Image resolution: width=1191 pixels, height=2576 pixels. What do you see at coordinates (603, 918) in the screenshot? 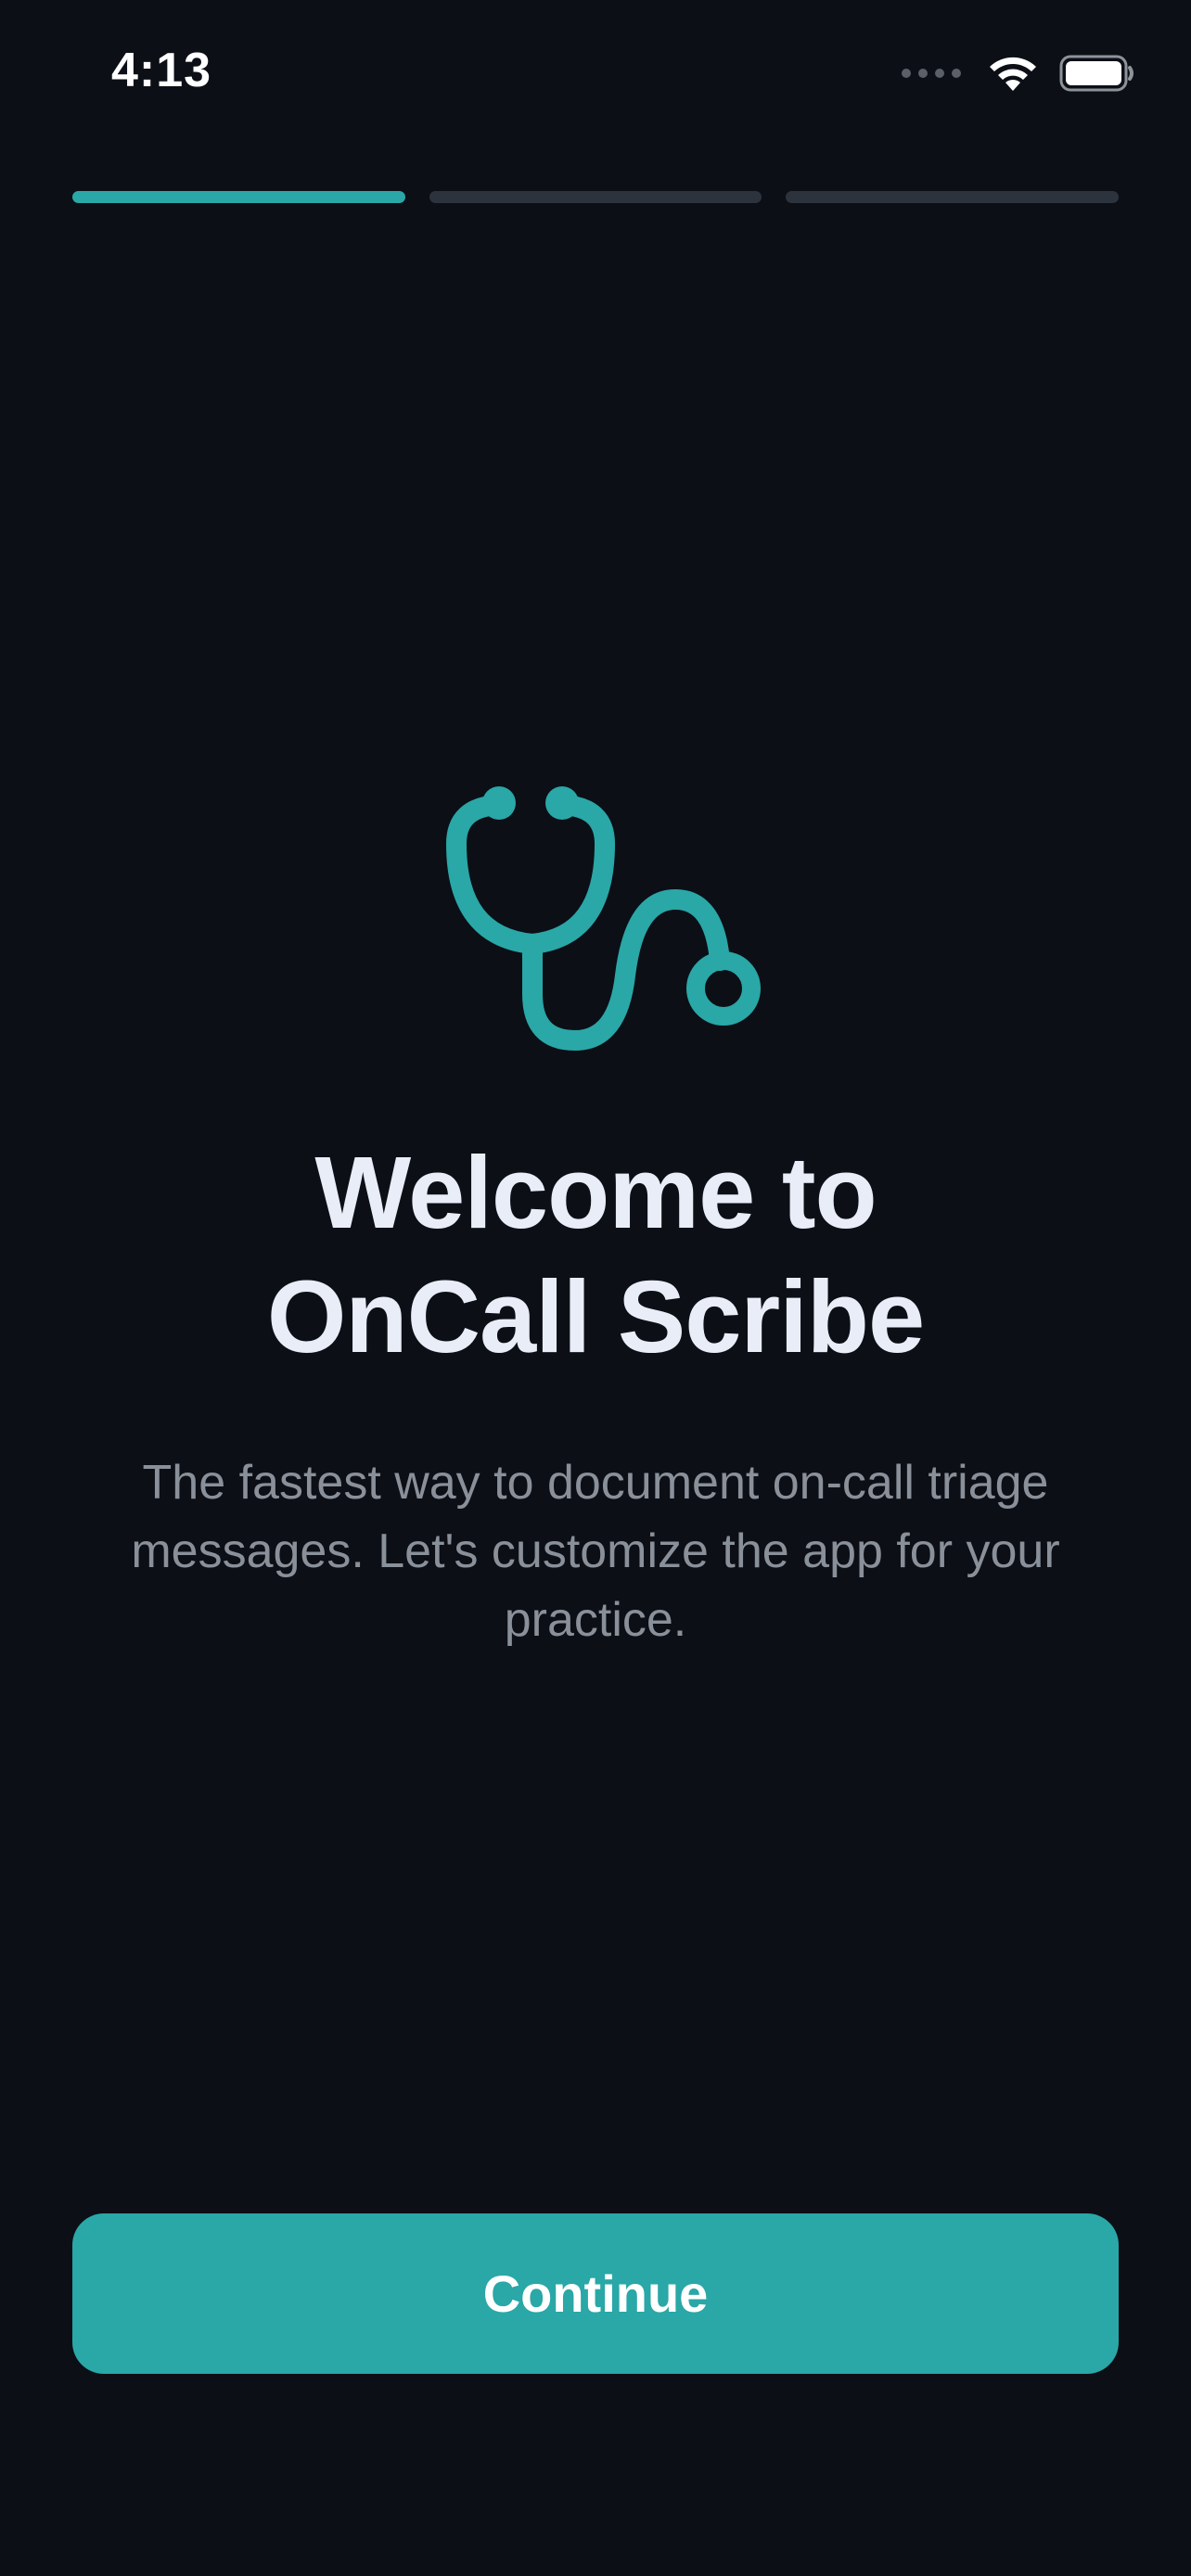
I see `stethoscope-icon` at bounding box center [603, 918].